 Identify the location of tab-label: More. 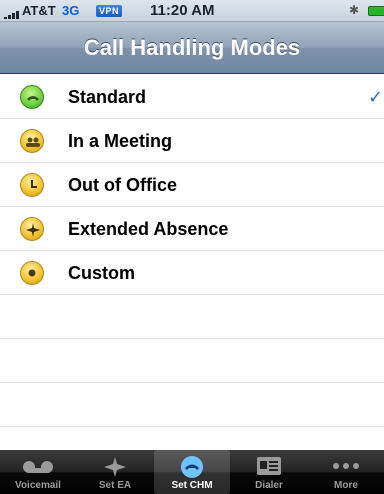
(346, 485).